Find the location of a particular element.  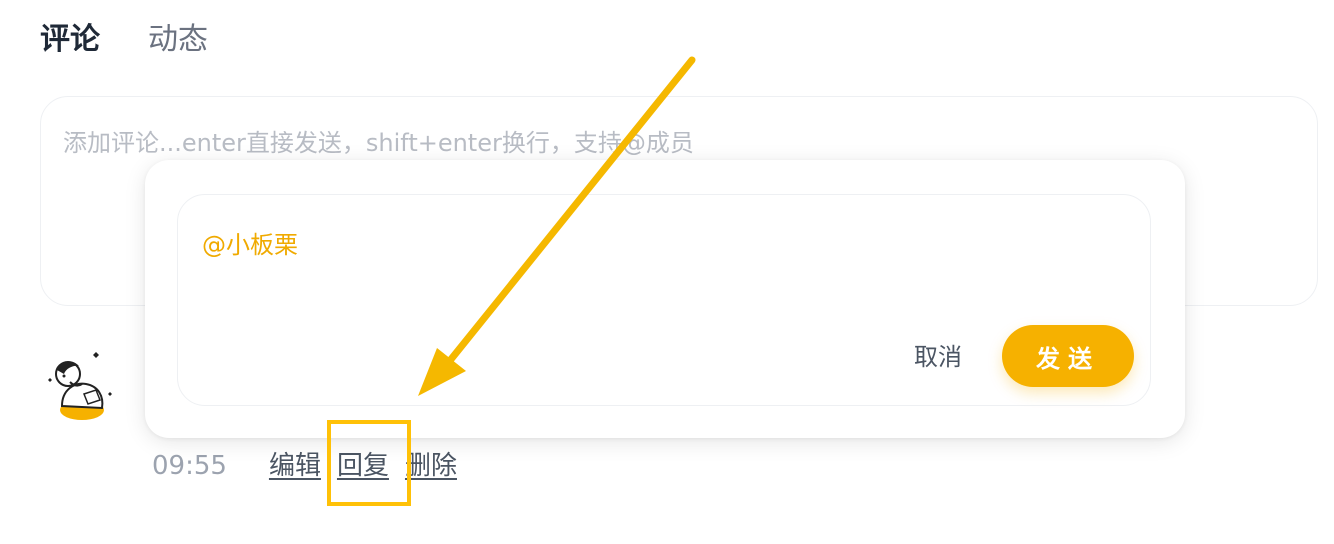

avatar is located at coordinates (80, 384).